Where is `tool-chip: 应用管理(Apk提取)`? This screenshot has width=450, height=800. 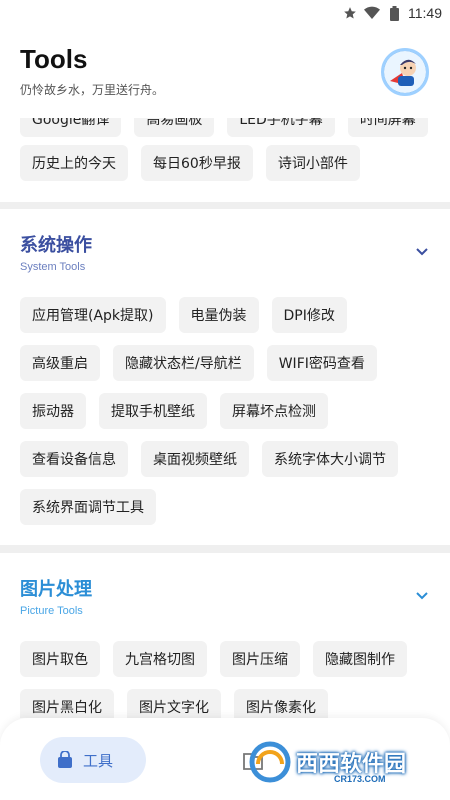
tool-chip: 应用管理(Apk提取) is located at coordinates (93, 315).